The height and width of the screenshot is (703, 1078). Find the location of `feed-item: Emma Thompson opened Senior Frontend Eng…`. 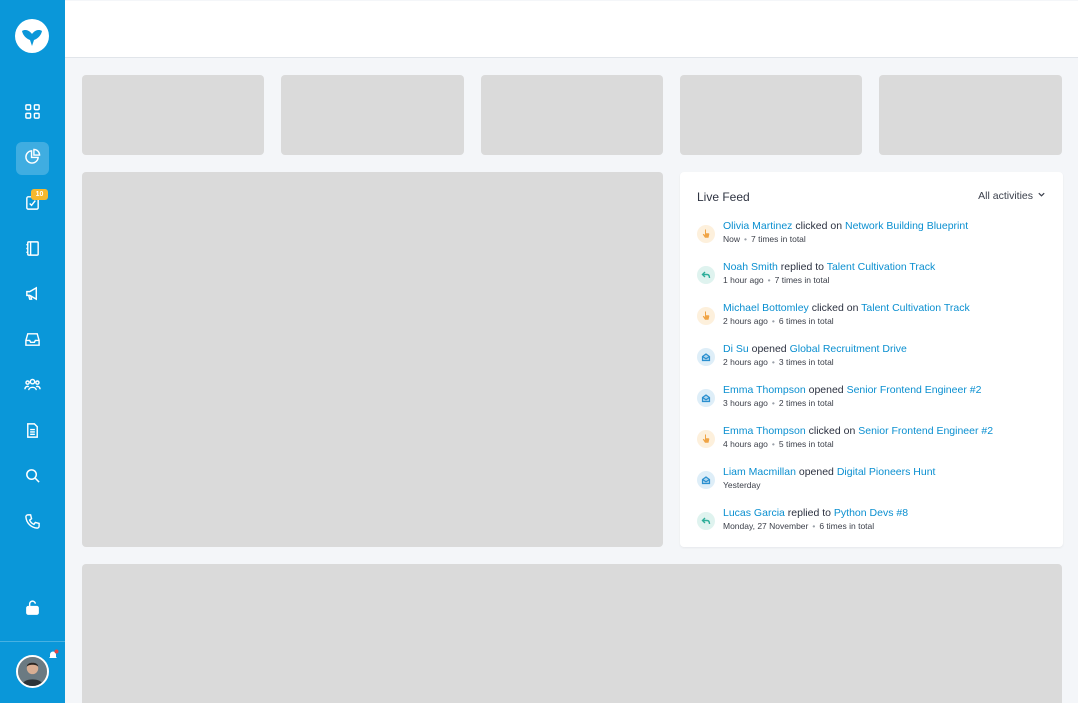

feed-item: Emma Thompson opened Senior Frontend Eng… is located at coordinates (872, 404).